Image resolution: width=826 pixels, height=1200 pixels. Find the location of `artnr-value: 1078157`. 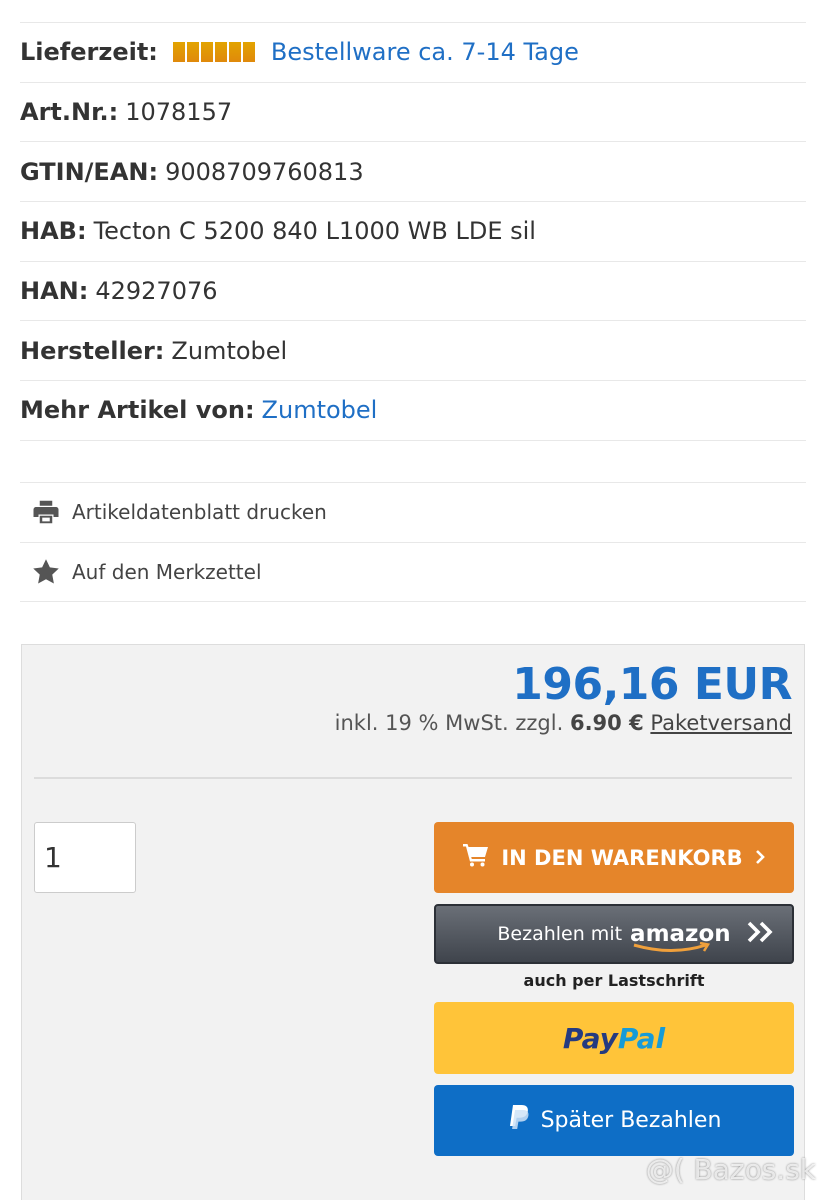

artnr-value: 1078157 is located at coordinates (179, 112).